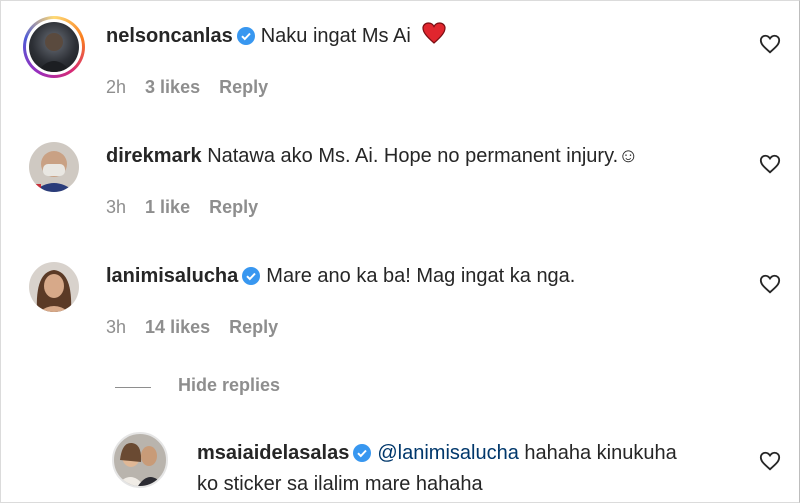  I want to click on likes-count: 3 likes, so click(172, 87).